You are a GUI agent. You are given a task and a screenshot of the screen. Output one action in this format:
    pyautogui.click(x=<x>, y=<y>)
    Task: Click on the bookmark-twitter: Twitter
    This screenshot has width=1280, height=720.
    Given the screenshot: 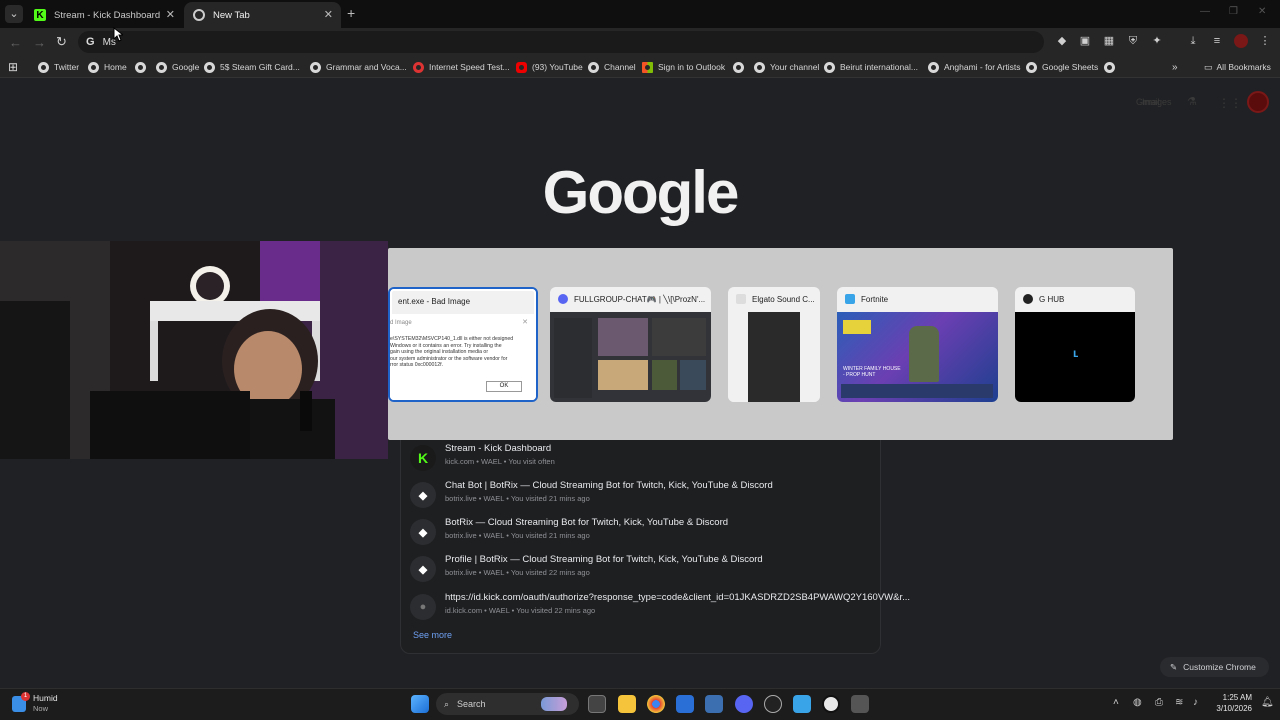 What is the action you would take?
    pyautogui.click(x=58, y=67)
    